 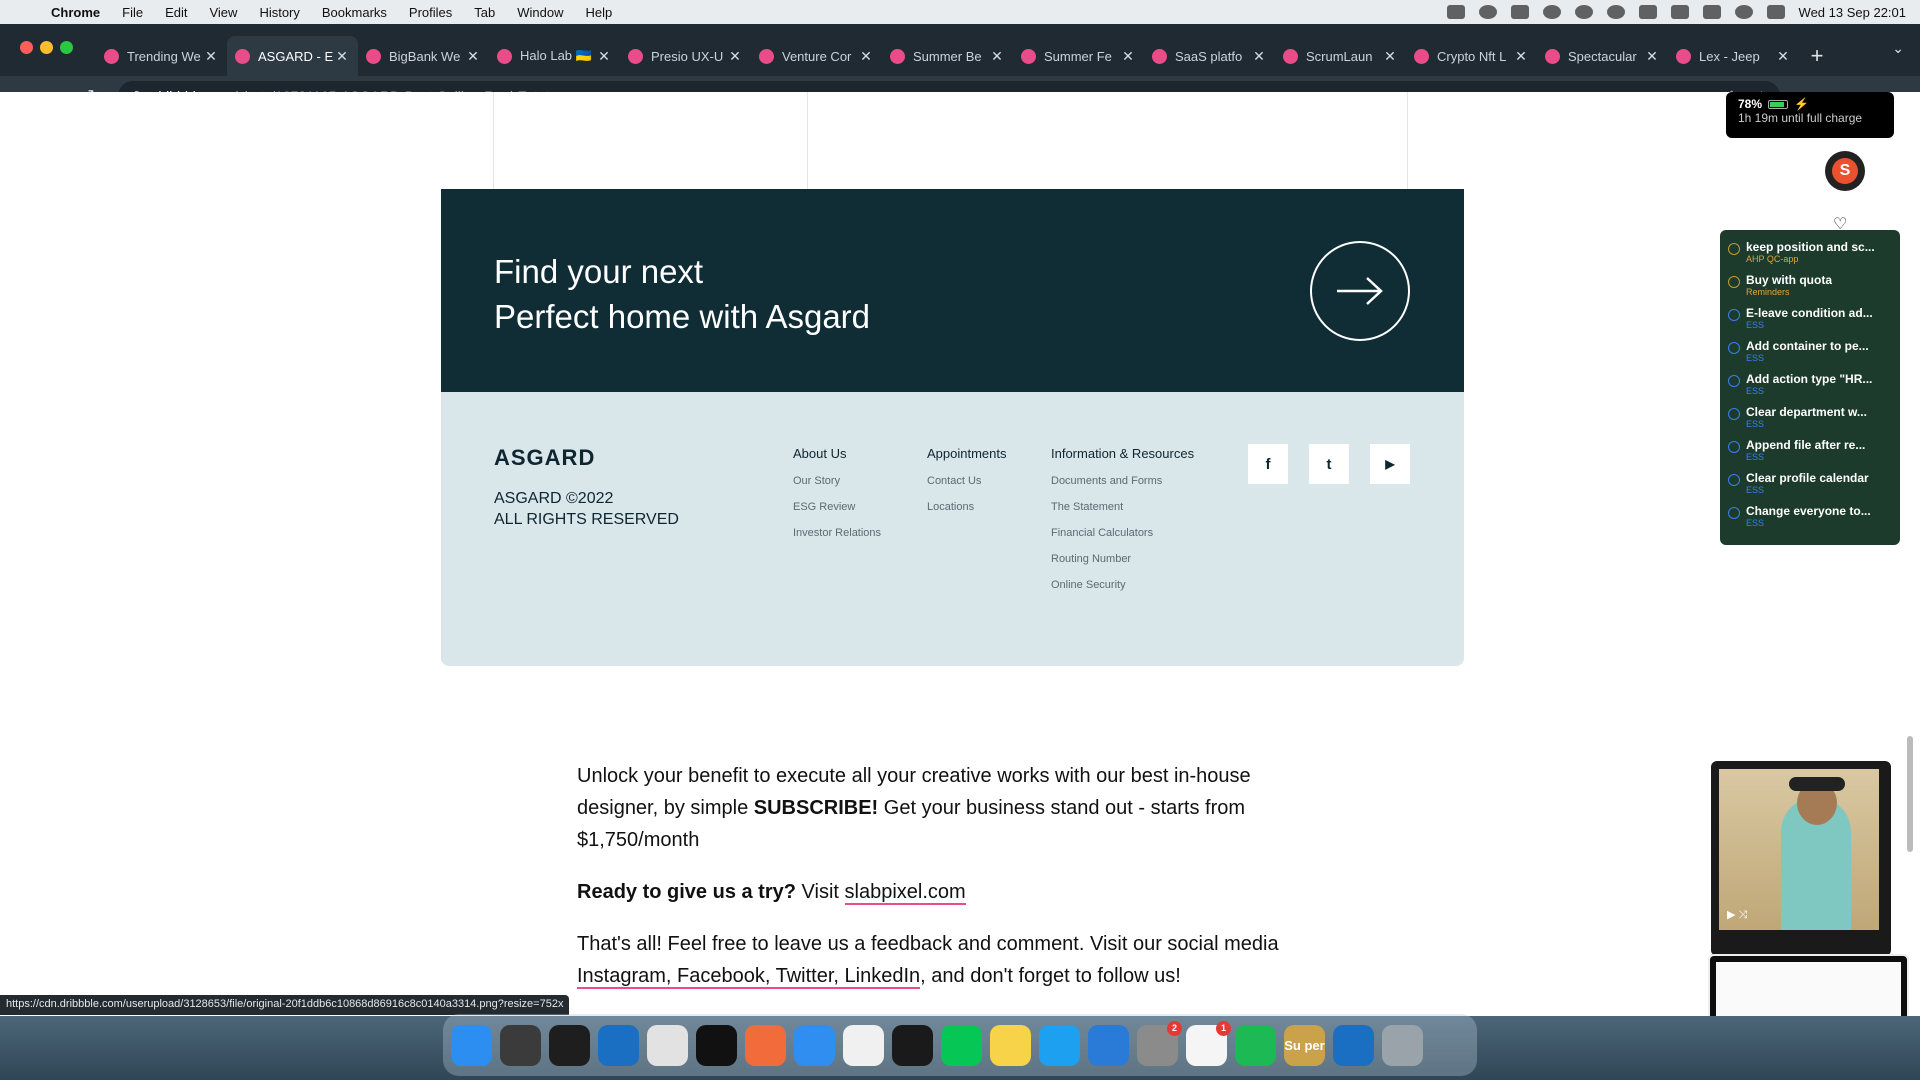 I want to click on new-tab-button: +, so click(x=1817, y=56).